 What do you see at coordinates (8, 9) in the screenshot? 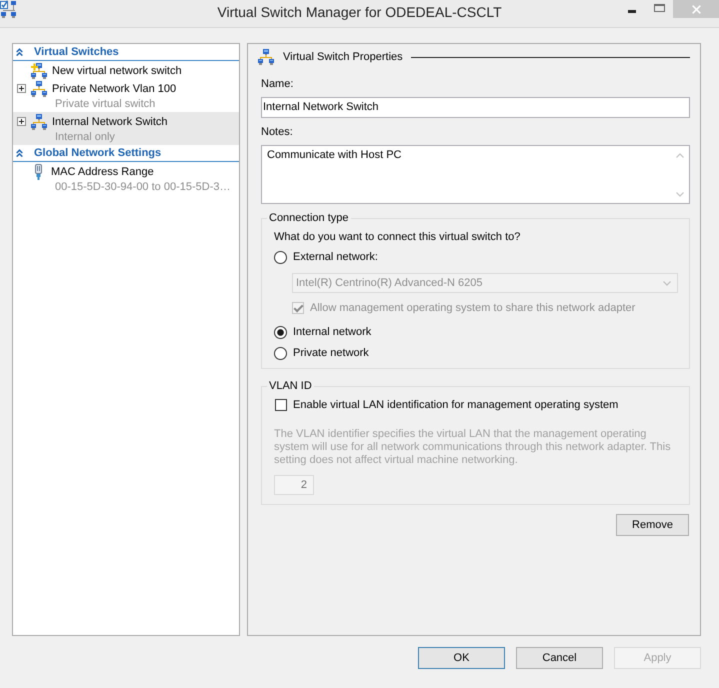
I see `network-checkmark-icon` at bounding box center [8, 9].